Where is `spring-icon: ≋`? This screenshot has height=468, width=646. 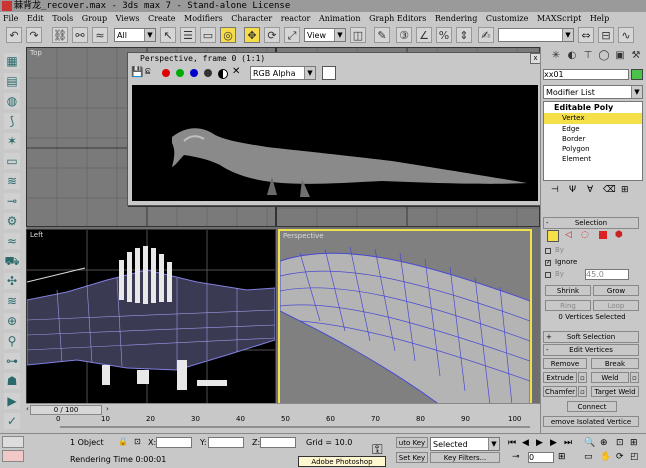
spring-icon: ≋ is located at coordinates (12, 181).